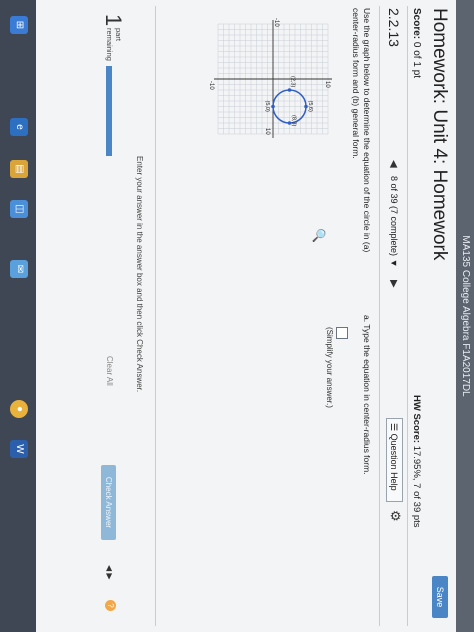 The width and height of the screenshot is (474, 632). Describe the element at coordinates (273, 79) in the screenshot. I see `axes` at that location.